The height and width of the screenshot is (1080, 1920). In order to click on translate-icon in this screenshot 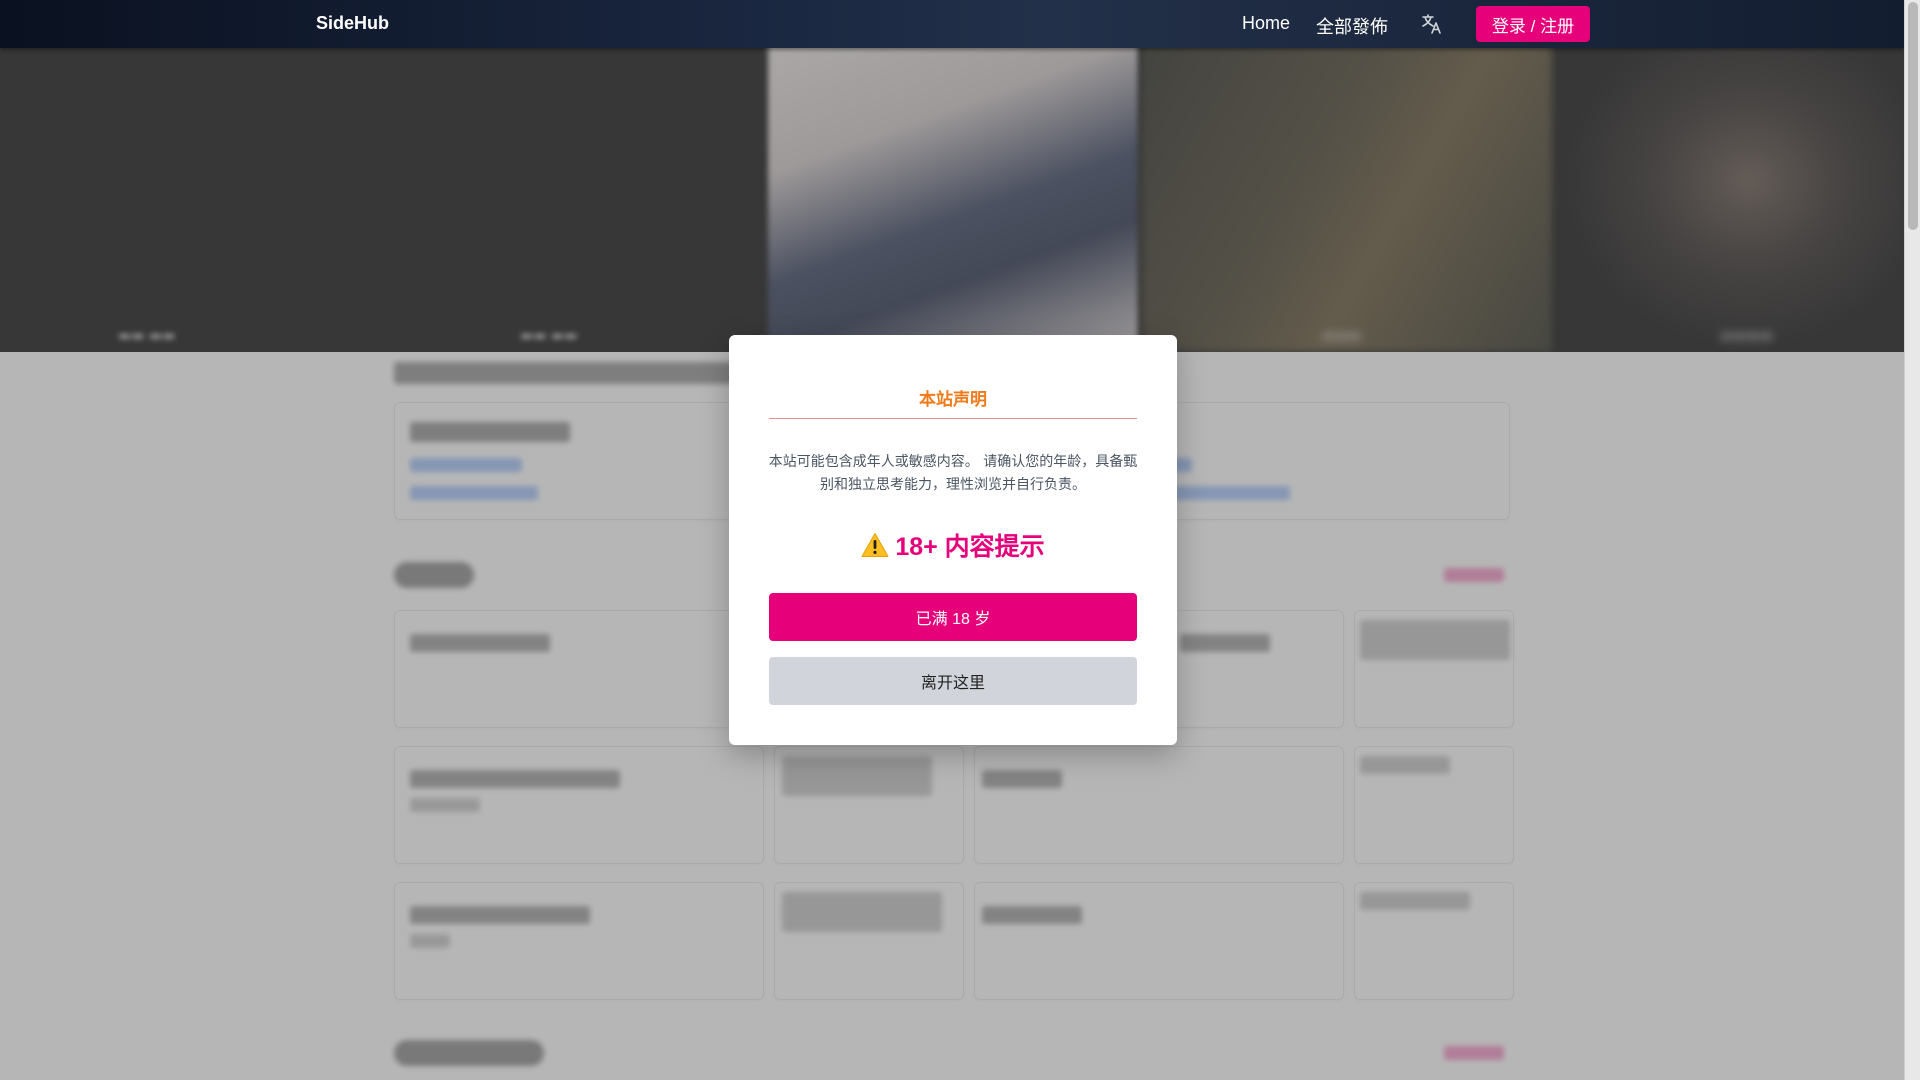, I will do `click(1432, 24)`.